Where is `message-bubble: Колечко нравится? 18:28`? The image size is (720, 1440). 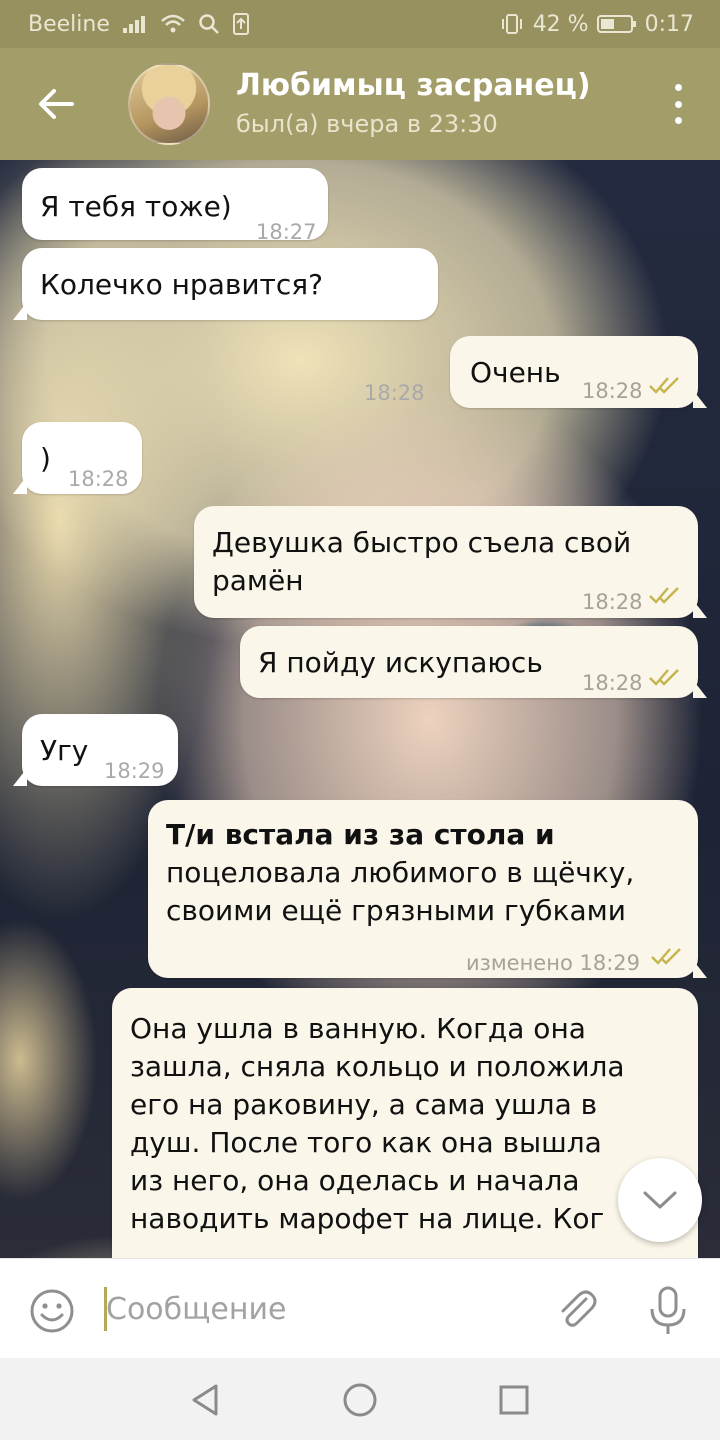 message-bubble: Колечко нравится? 18:28 is located at coordinates (225, 326).